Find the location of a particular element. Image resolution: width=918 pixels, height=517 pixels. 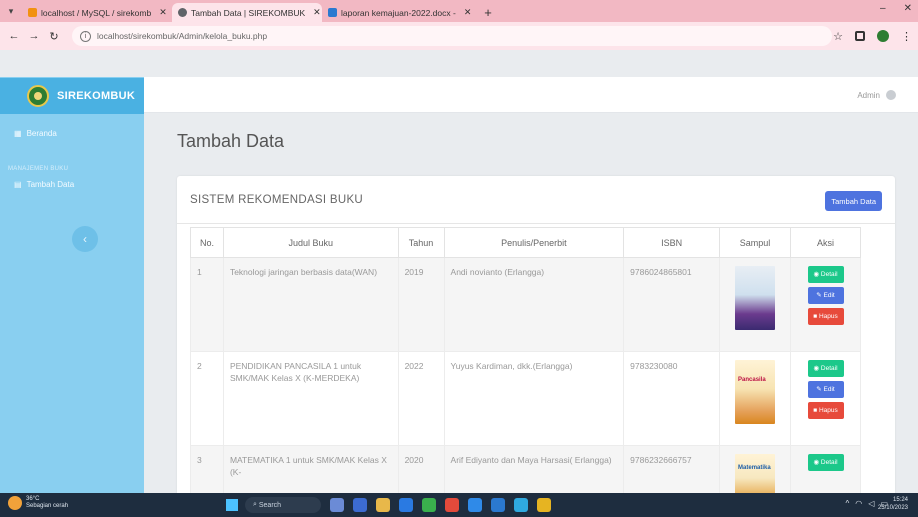

bookmark-star-icon: ☆ is located at coordinates (838, 36).